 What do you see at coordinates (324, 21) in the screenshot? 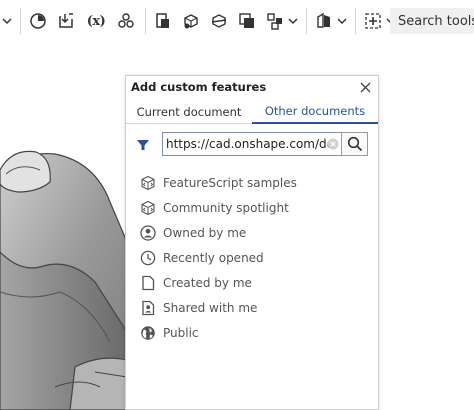
I see `section-view-icon` at bounding box center [324, 21].